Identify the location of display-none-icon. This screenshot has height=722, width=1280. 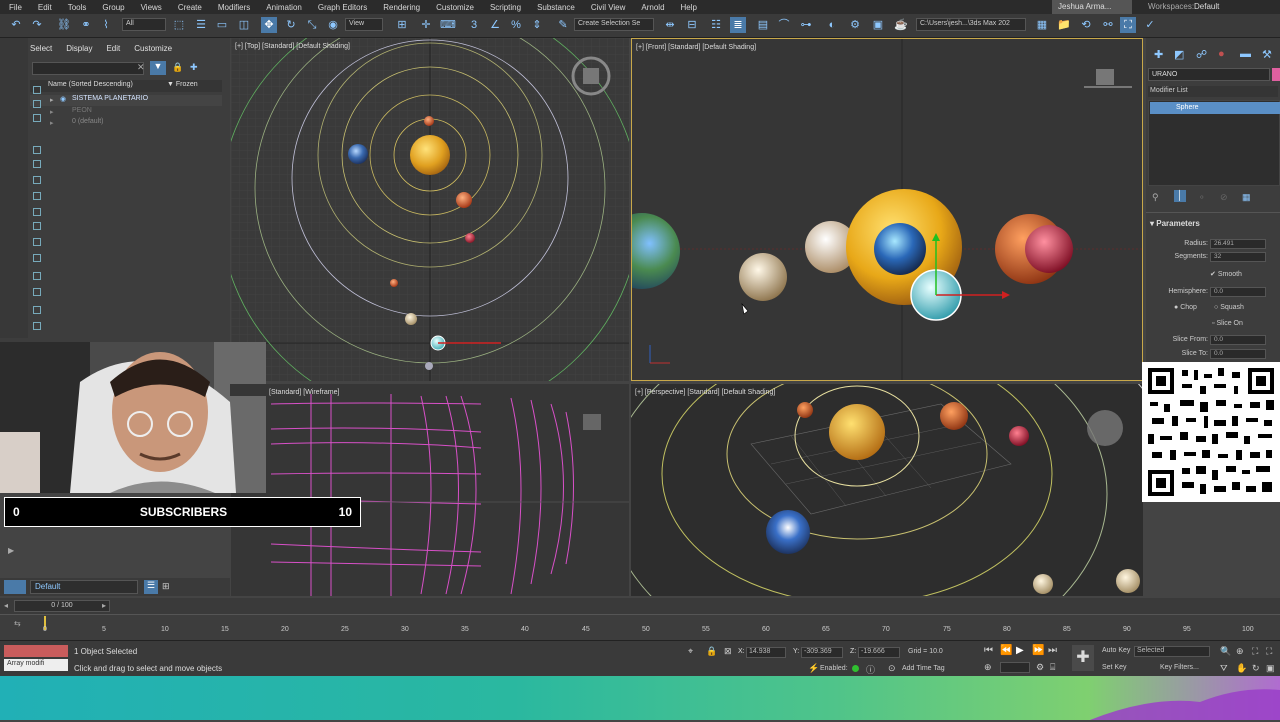
(37, 276).